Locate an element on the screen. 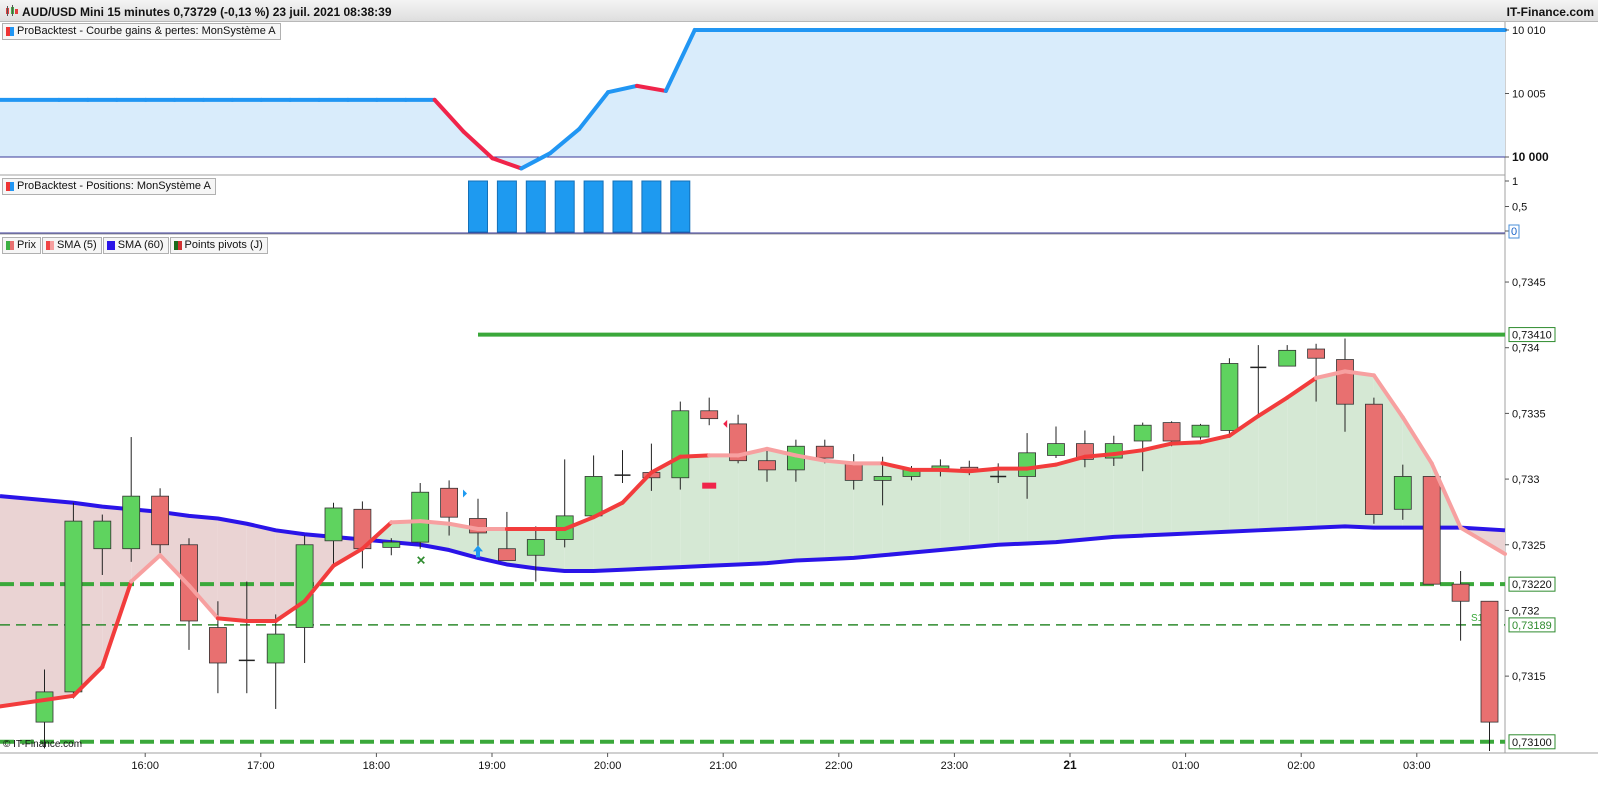 The height and width of the screenshot is (787, 1598). pivots-swatch is located at coordinates (177, 245).